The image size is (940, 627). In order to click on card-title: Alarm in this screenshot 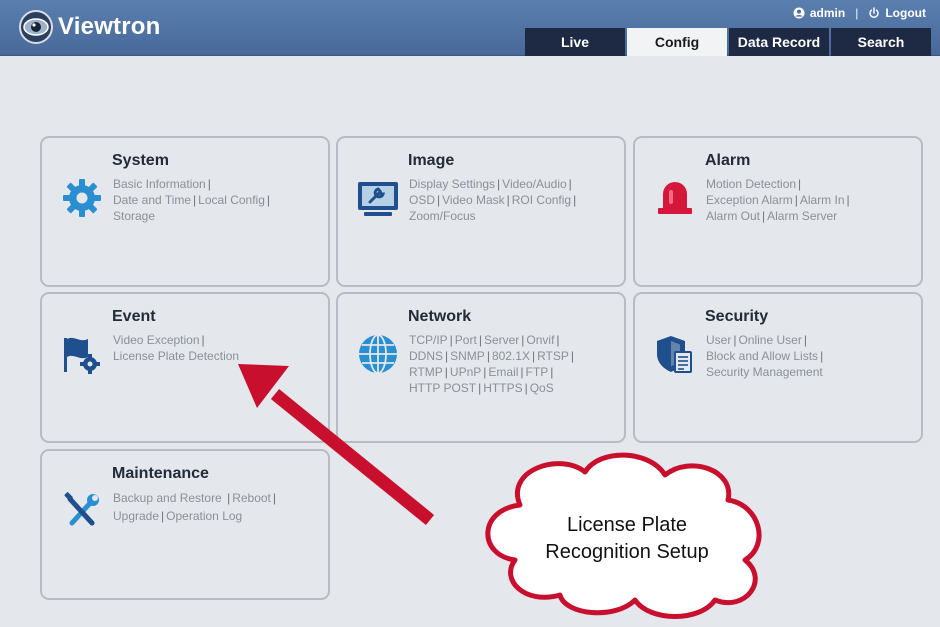, I will do `click(728, 160)`.